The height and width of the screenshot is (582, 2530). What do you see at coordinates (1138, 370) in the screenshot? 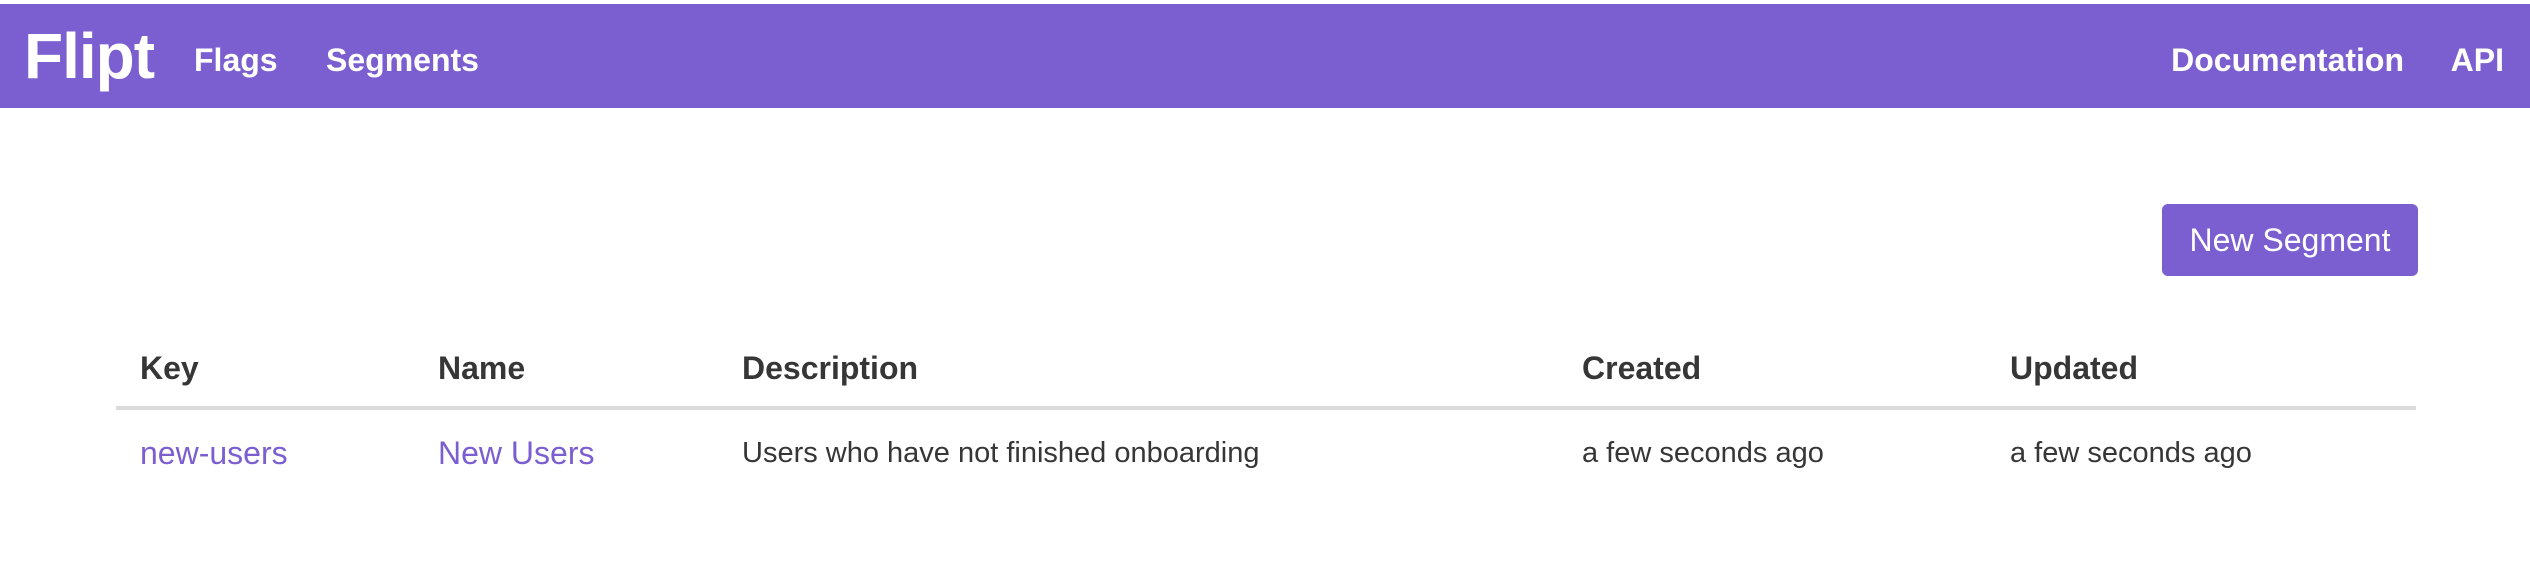
I see `column-header-description: Description` at bounding box center [1138, 370].